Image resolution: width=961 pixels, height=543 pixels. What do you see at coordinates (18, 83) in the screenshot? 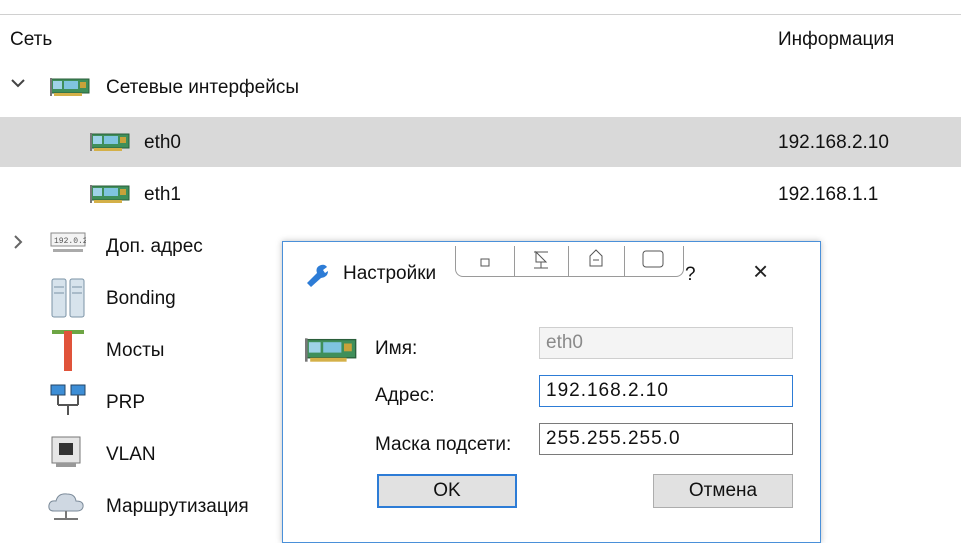
I see `chevron-down-icon` at bounding box center [18, 83].